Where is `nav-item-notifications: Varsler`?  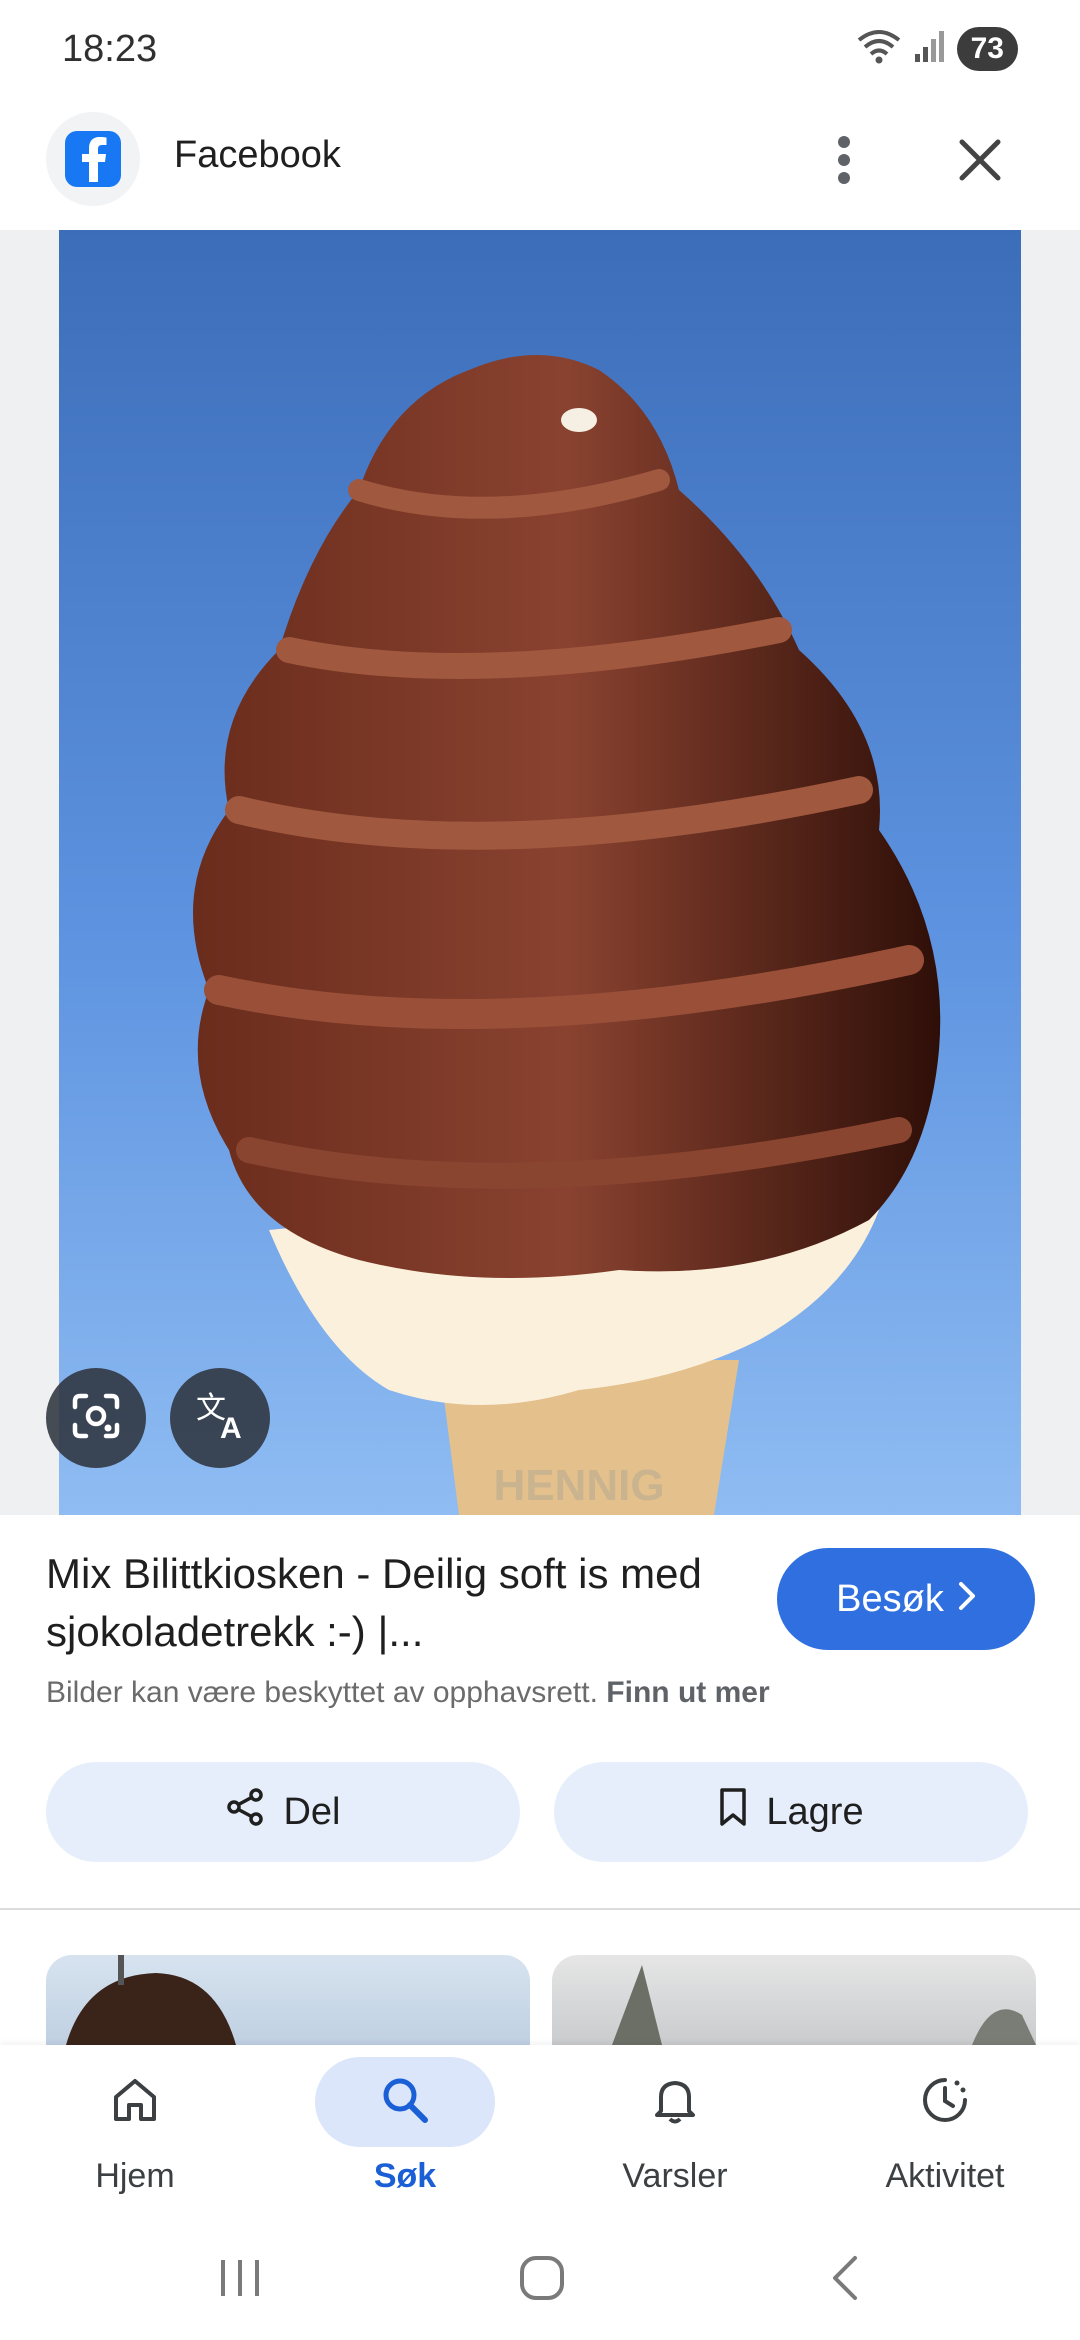
nav-item-notifications: Varsler is located at coordinates (675, 2130).